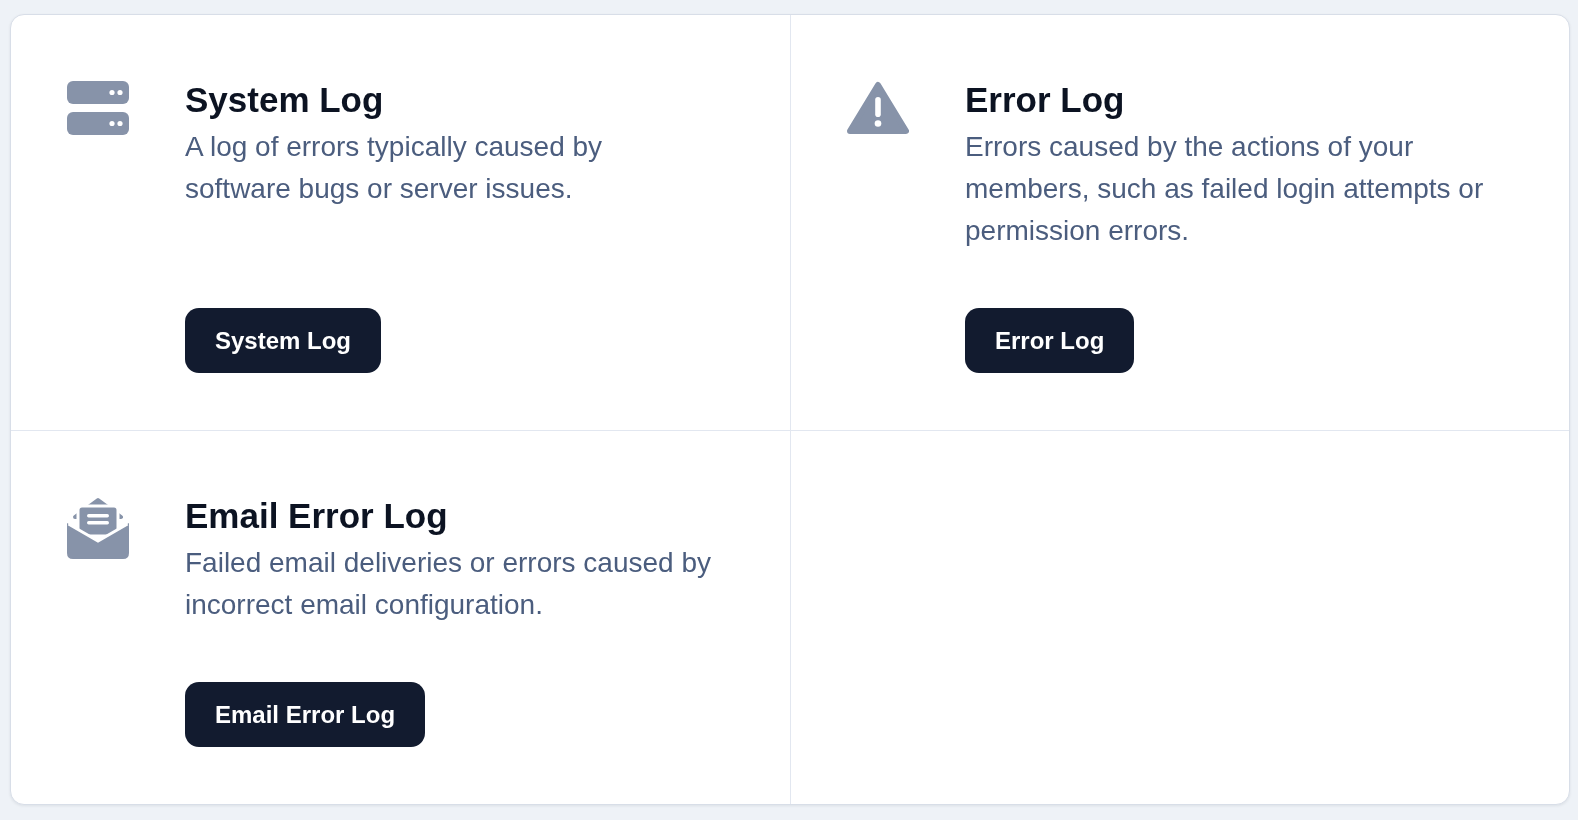 This screenshot has height=820, width=1578. I want to click on log-button: Email Error Log, so click(305, 714).